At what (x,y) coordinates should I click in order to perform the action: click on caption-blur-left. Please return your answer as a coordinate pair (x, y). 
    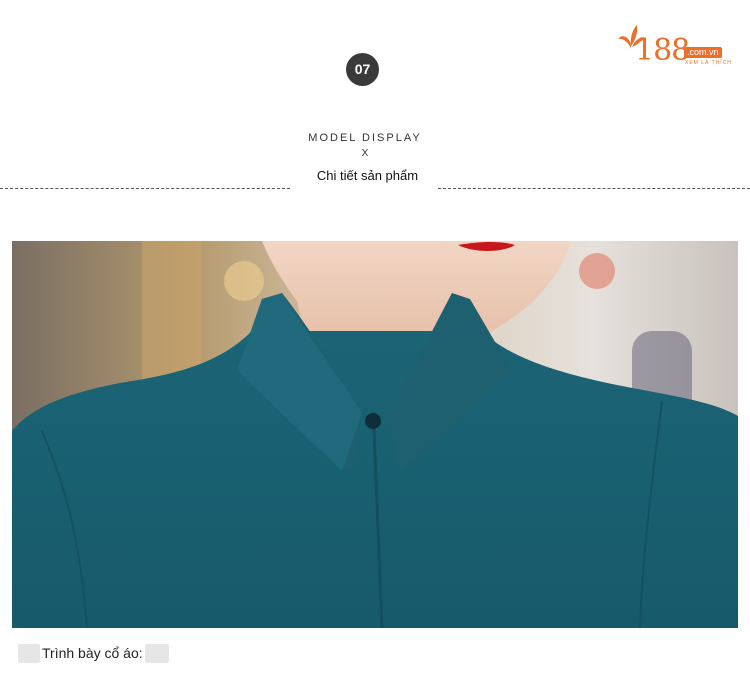
    Looking at the image, I should click on (29, 653).